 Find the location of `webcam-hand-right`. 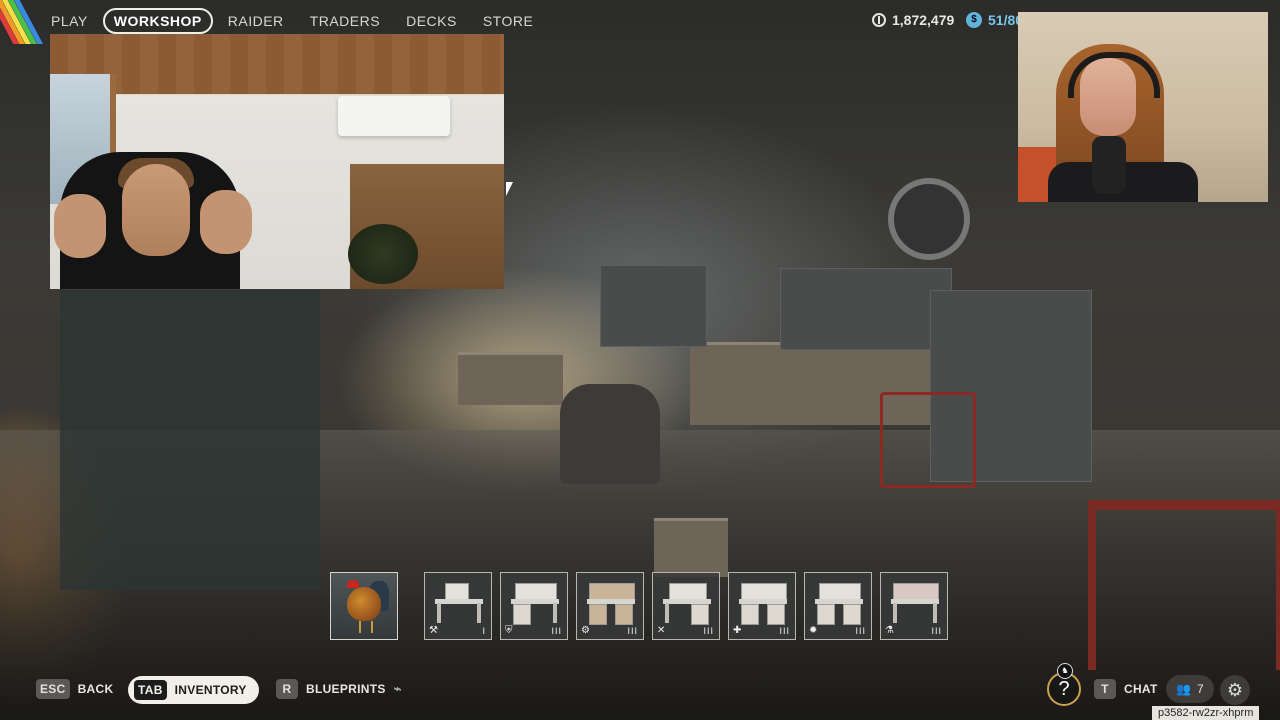

webcam-hand-right is located at coordinates (226, 222).